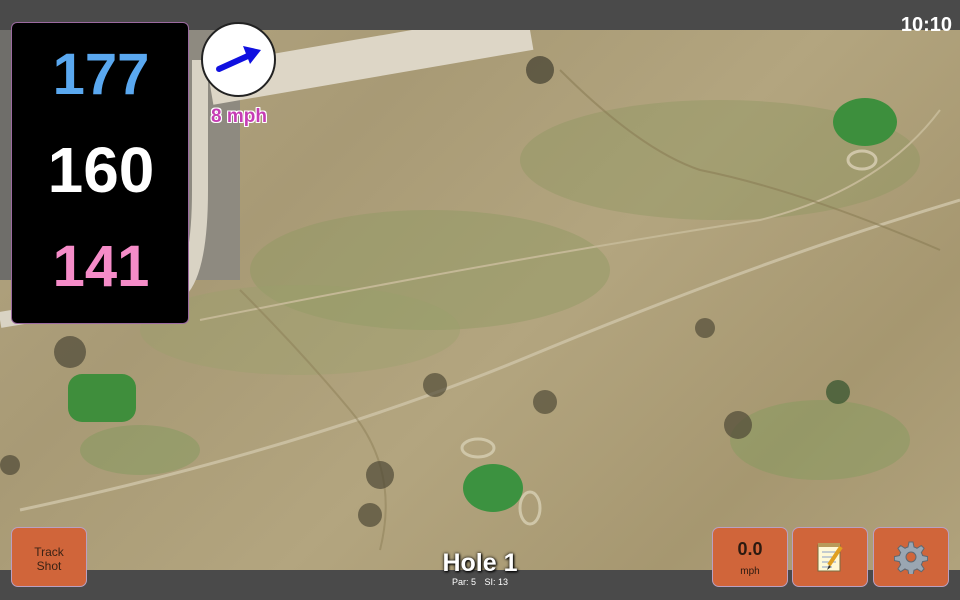  Describe the element at coordinates (49, 552) in the screenshot. I see `track-shot-label-line1: Track` at that location.